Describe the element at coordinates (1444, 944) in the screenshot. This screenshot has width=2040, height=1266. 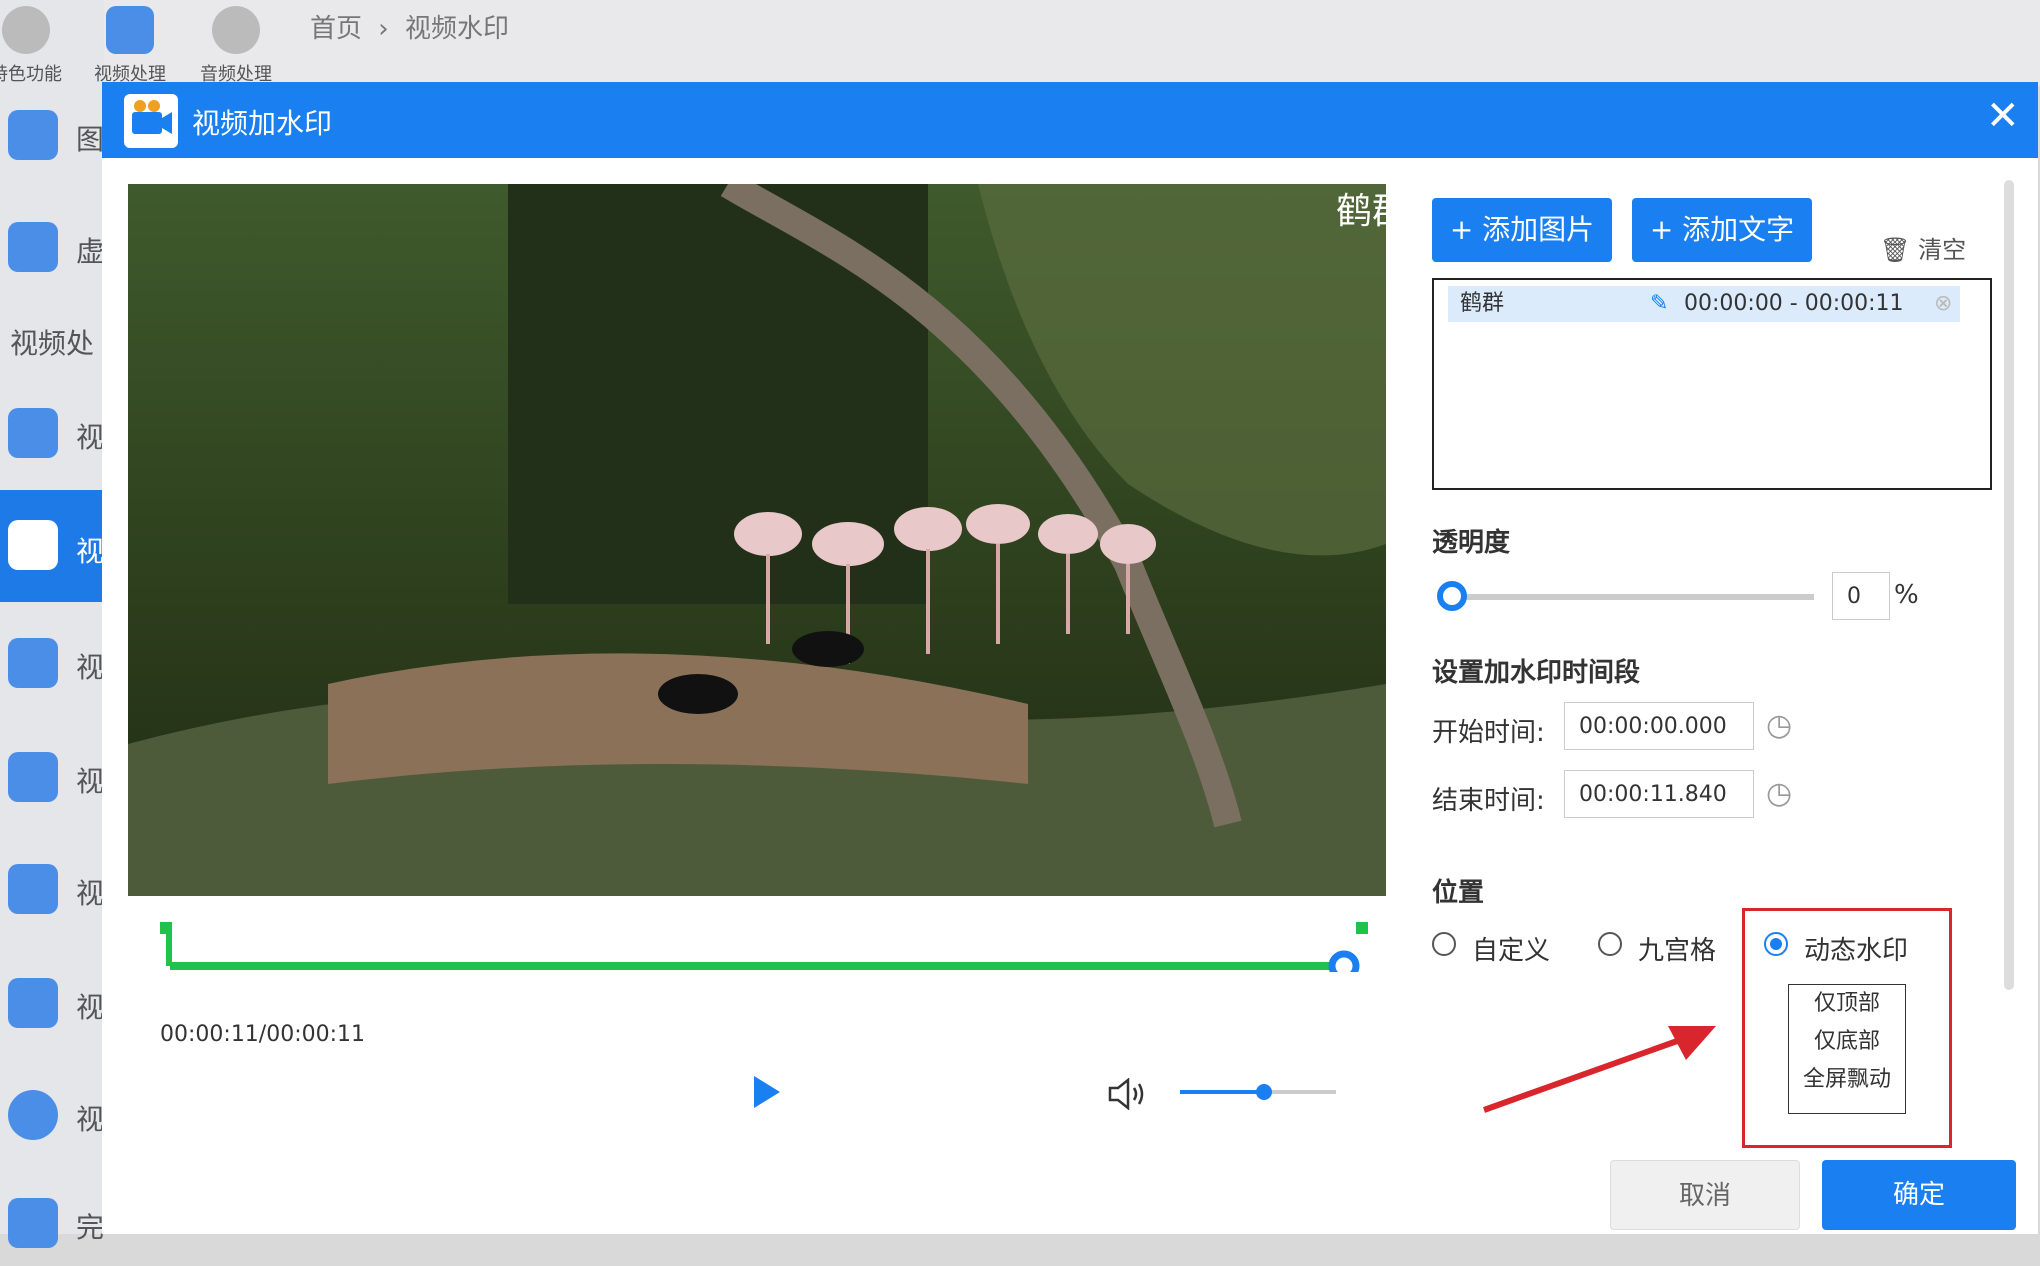
I see `radio-custom` at that location.